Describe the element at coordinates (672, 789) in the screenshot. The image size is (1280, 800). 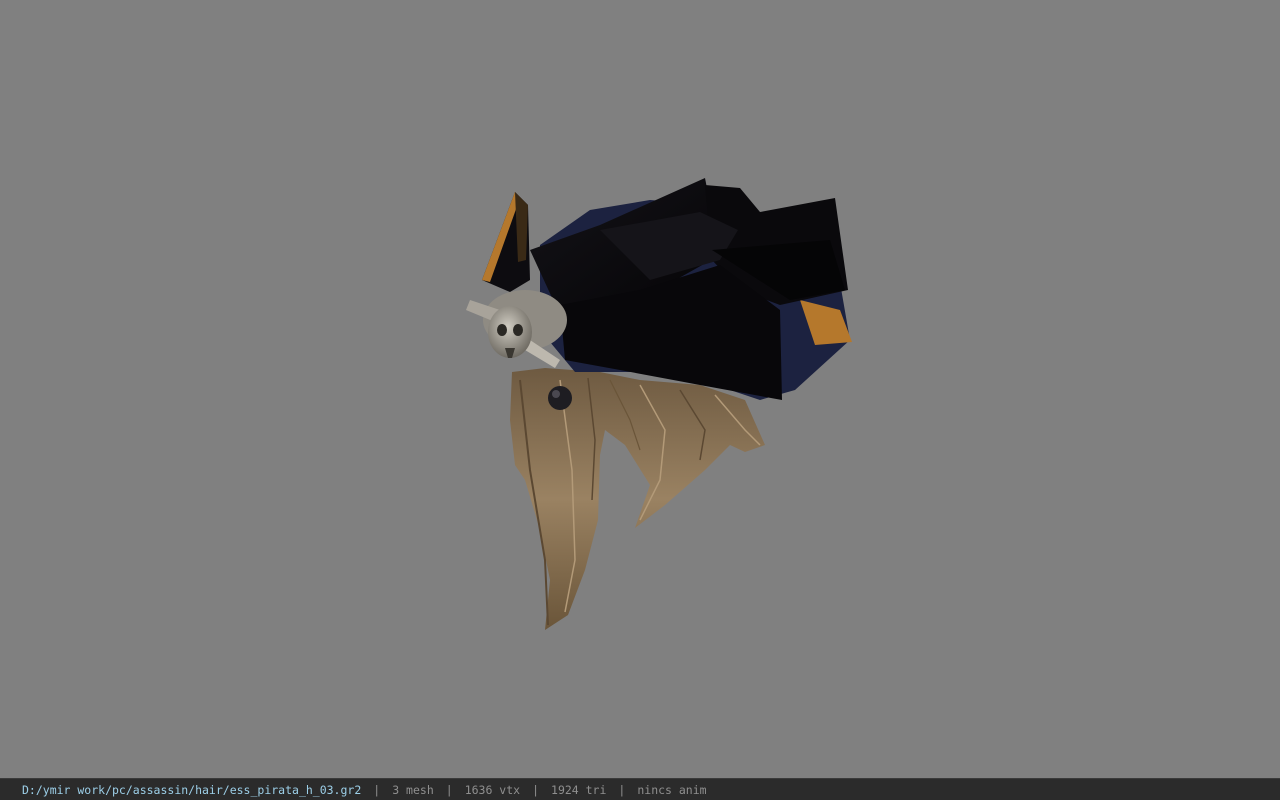
I see `anim-status: nincs anim` at that location.